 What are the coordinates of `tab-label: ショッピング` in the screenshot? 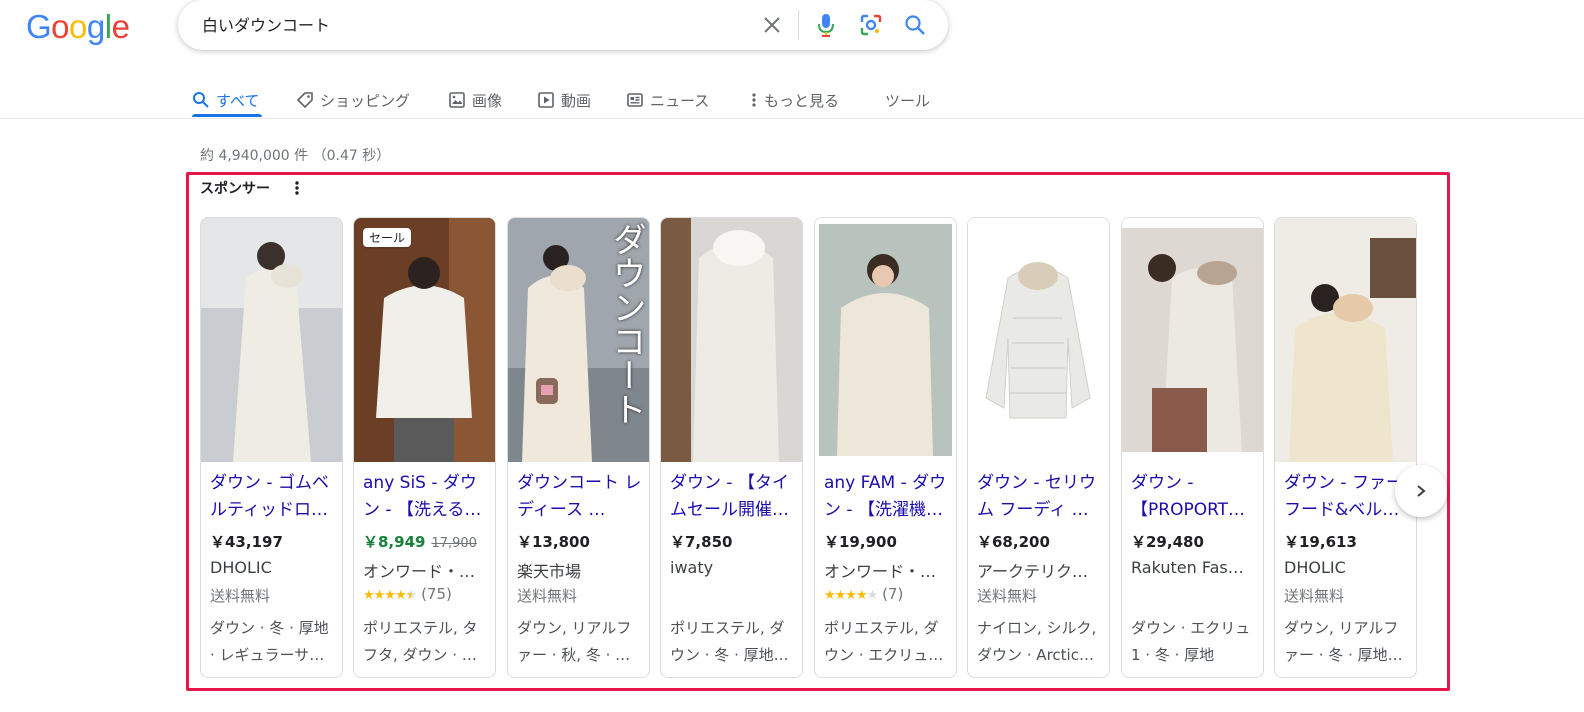 It's located at (365, 100).